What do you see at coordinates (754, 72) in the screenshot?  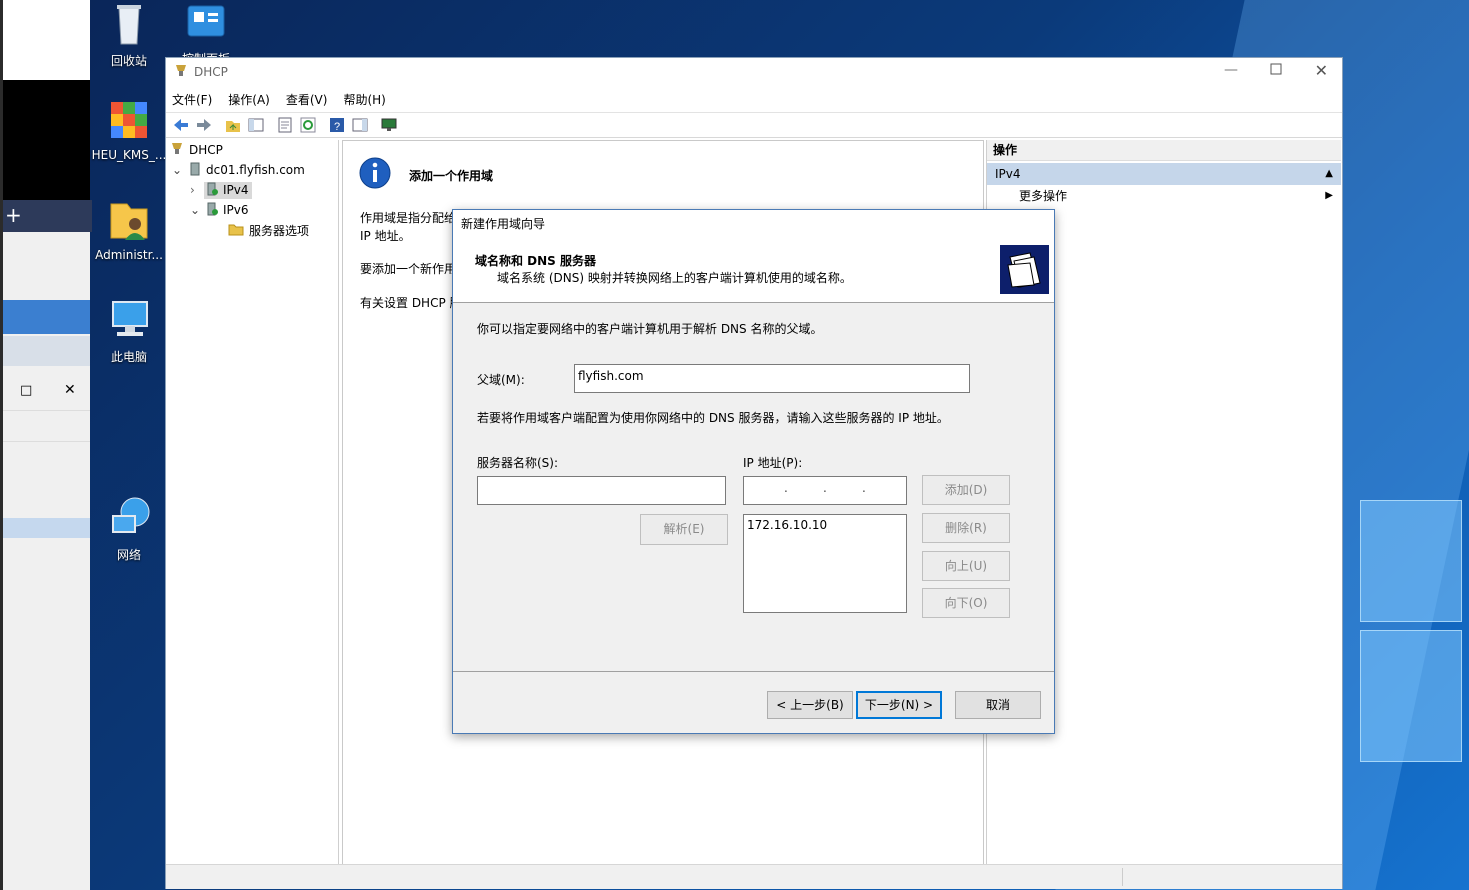 I see `title-bar: DHCP — ✕` at bounding box center [754, 72].